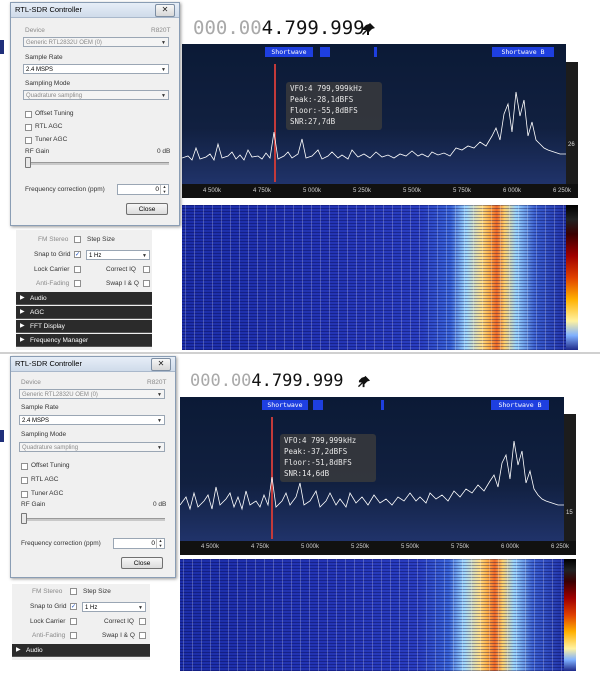 The width and height of the screenshot is (600, 674). Describe the element at coordinates (140, 608) in the screenshot. I see `chevron-down-icon: ▼` at that location.